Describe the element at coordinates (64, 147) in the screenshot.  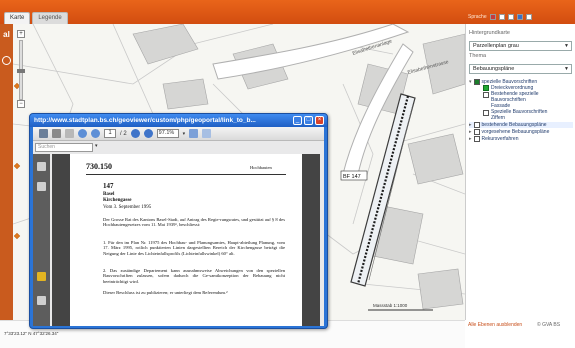
I see `pdf-search-input: Suchen` at that location.